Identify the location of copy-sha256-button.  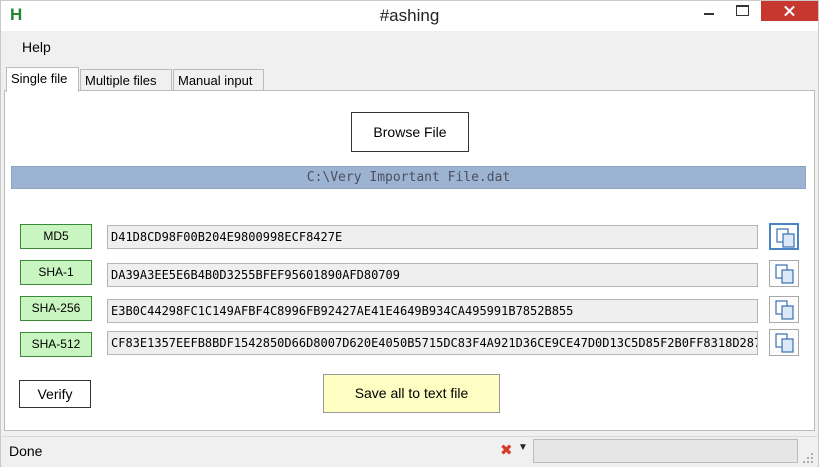
(784, 309).